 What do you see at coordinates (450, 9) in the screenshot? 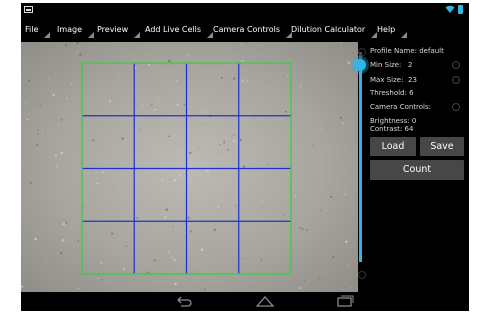
I see `wifi-icon` at bounding box center [450, 9].